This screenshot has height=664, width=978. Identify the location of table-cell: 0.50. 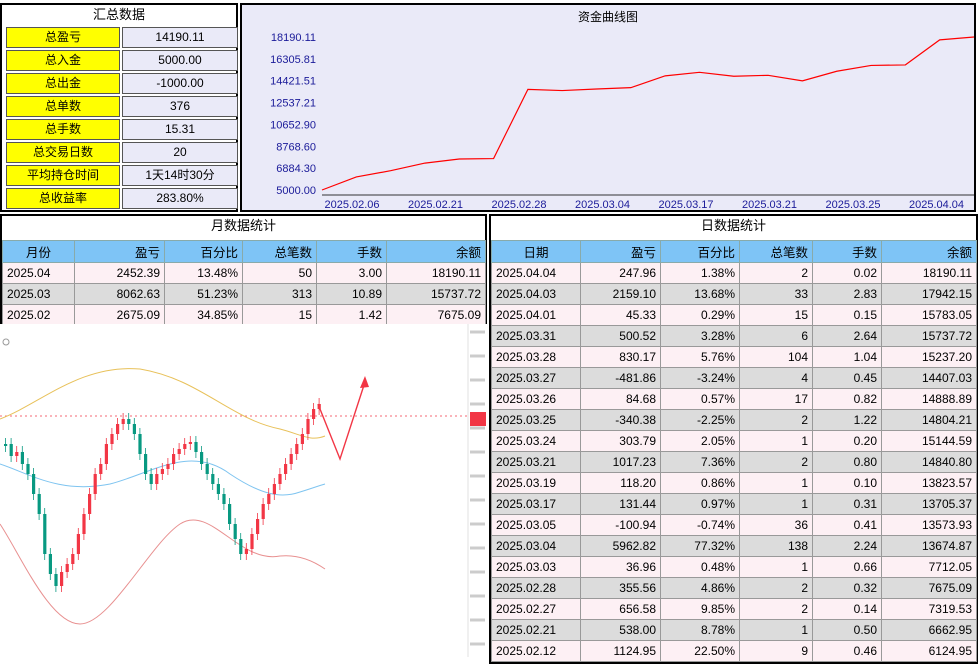
(847, 630).